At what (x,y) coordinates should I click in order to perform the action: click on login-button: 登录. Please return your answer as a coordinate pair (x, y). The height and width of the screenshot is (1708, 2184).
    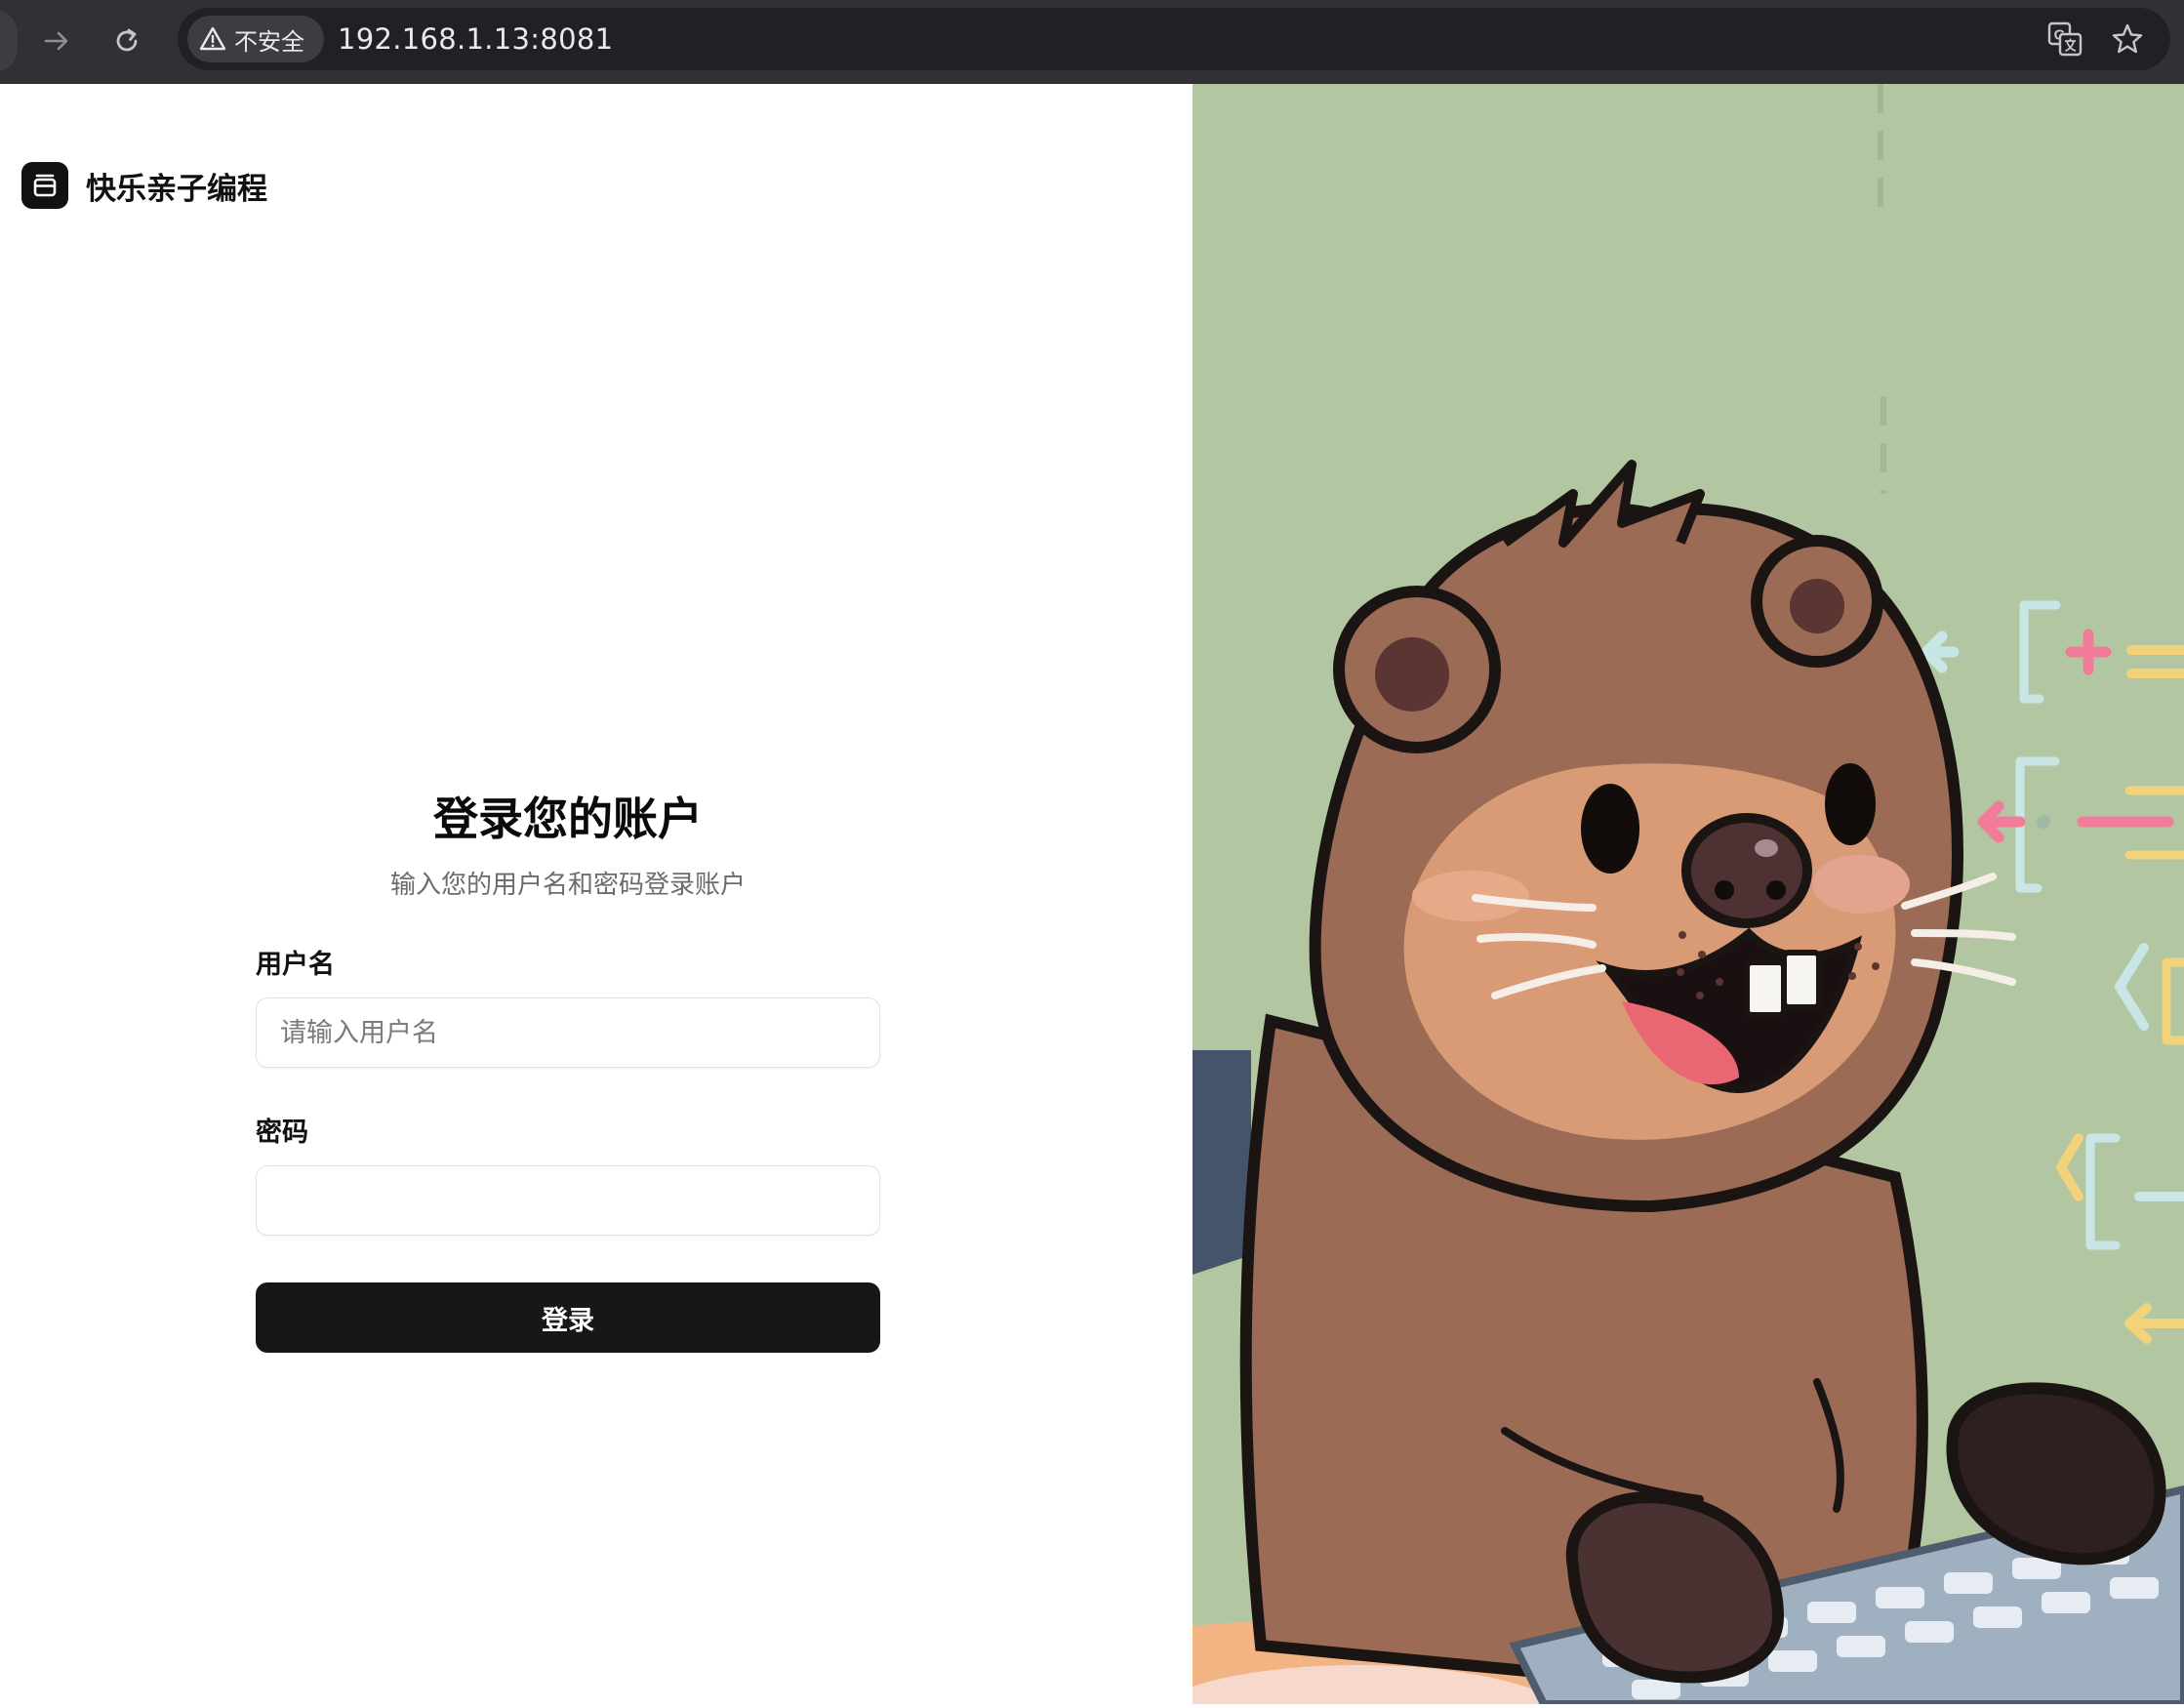
    Looking at the image, I should click on (568, 1317).